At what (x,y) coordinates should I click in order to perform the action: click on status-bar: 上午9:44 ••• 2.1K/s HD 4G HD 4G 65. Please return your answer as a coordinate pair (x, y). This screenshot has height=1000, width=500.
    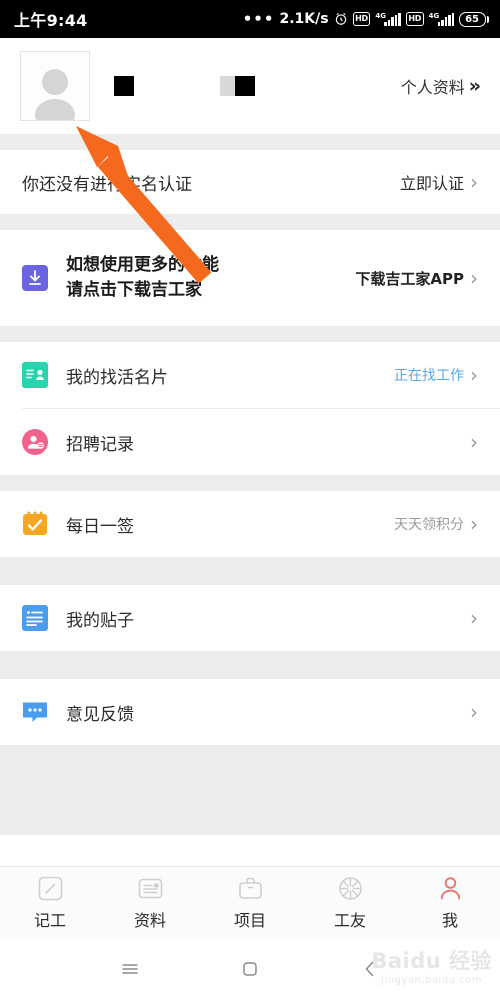
    Looking at the image, I should click on (250, 19).